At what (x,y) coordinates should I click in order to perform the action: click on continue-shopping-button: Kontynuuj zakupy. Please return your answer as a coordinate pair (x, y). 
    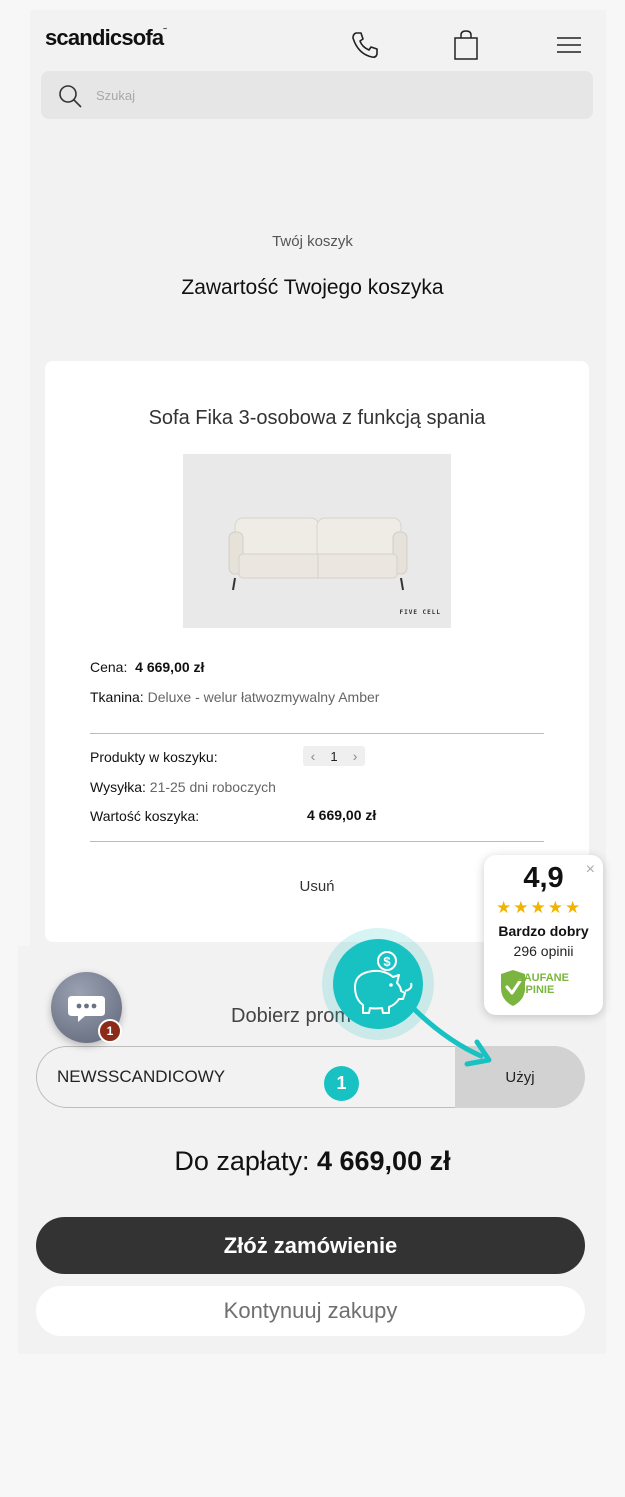
    Looking at the image, I should click on (310, 1311).